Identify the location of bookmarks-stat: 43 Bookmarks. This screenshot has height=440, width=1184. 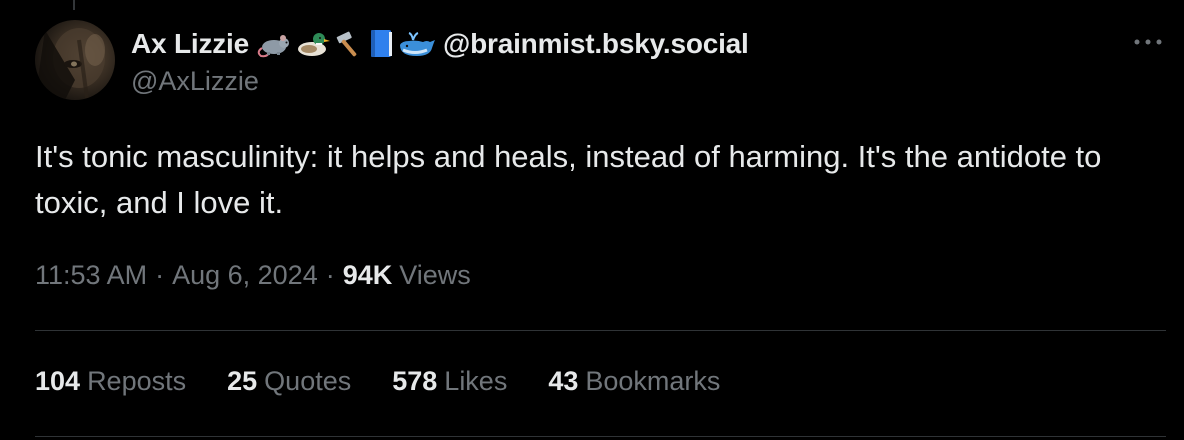
(634, 381).